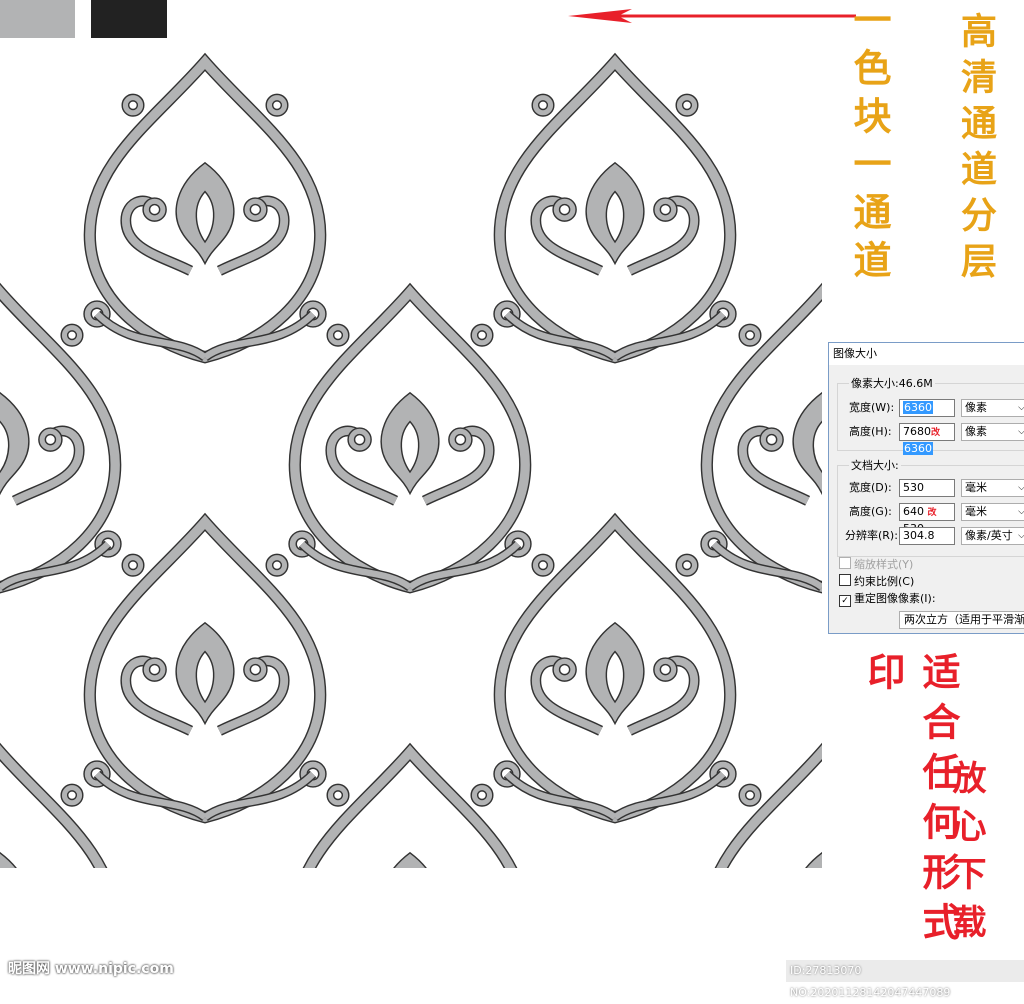 The image size is (1024, 1004). I want to click on scale-styles-checkbox: 缩放样式(Y), so click(876, 565).